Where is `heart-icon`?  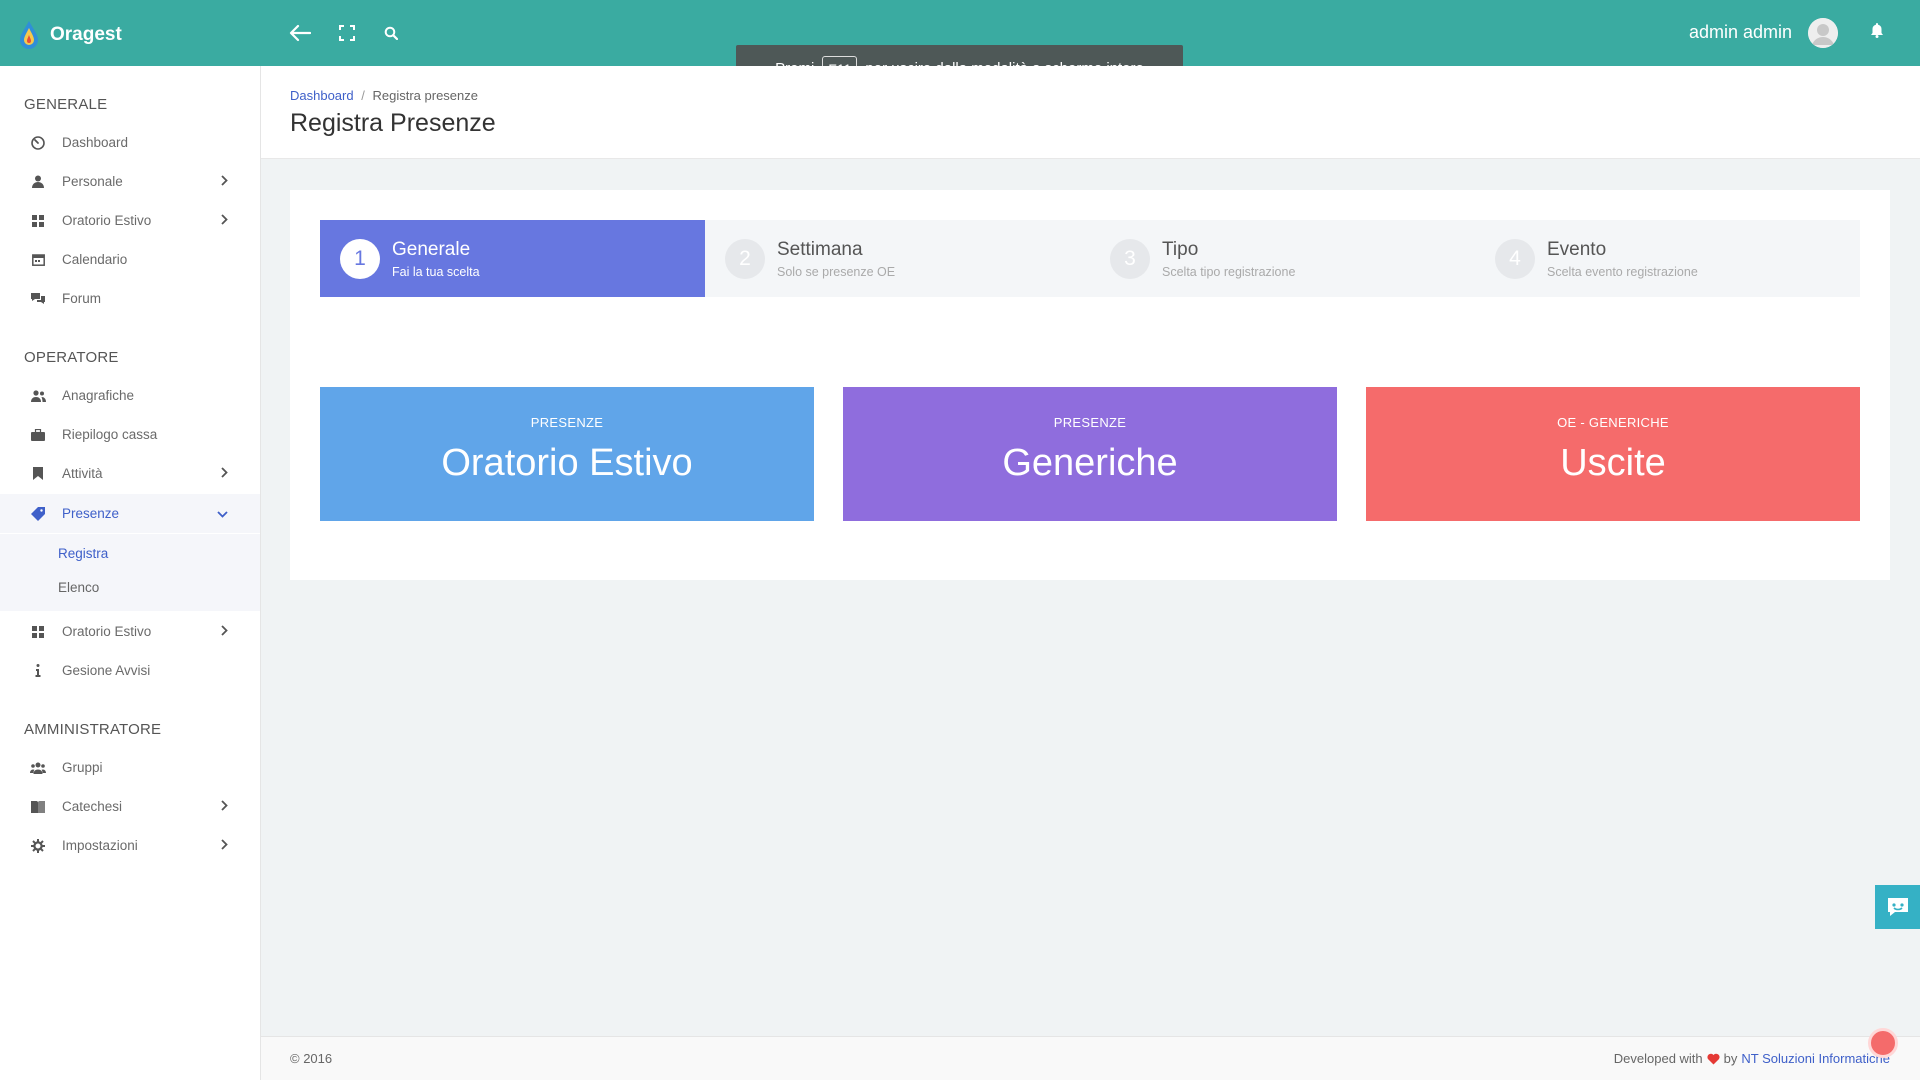 heart-icon is located at coordinates (1713, 1058).